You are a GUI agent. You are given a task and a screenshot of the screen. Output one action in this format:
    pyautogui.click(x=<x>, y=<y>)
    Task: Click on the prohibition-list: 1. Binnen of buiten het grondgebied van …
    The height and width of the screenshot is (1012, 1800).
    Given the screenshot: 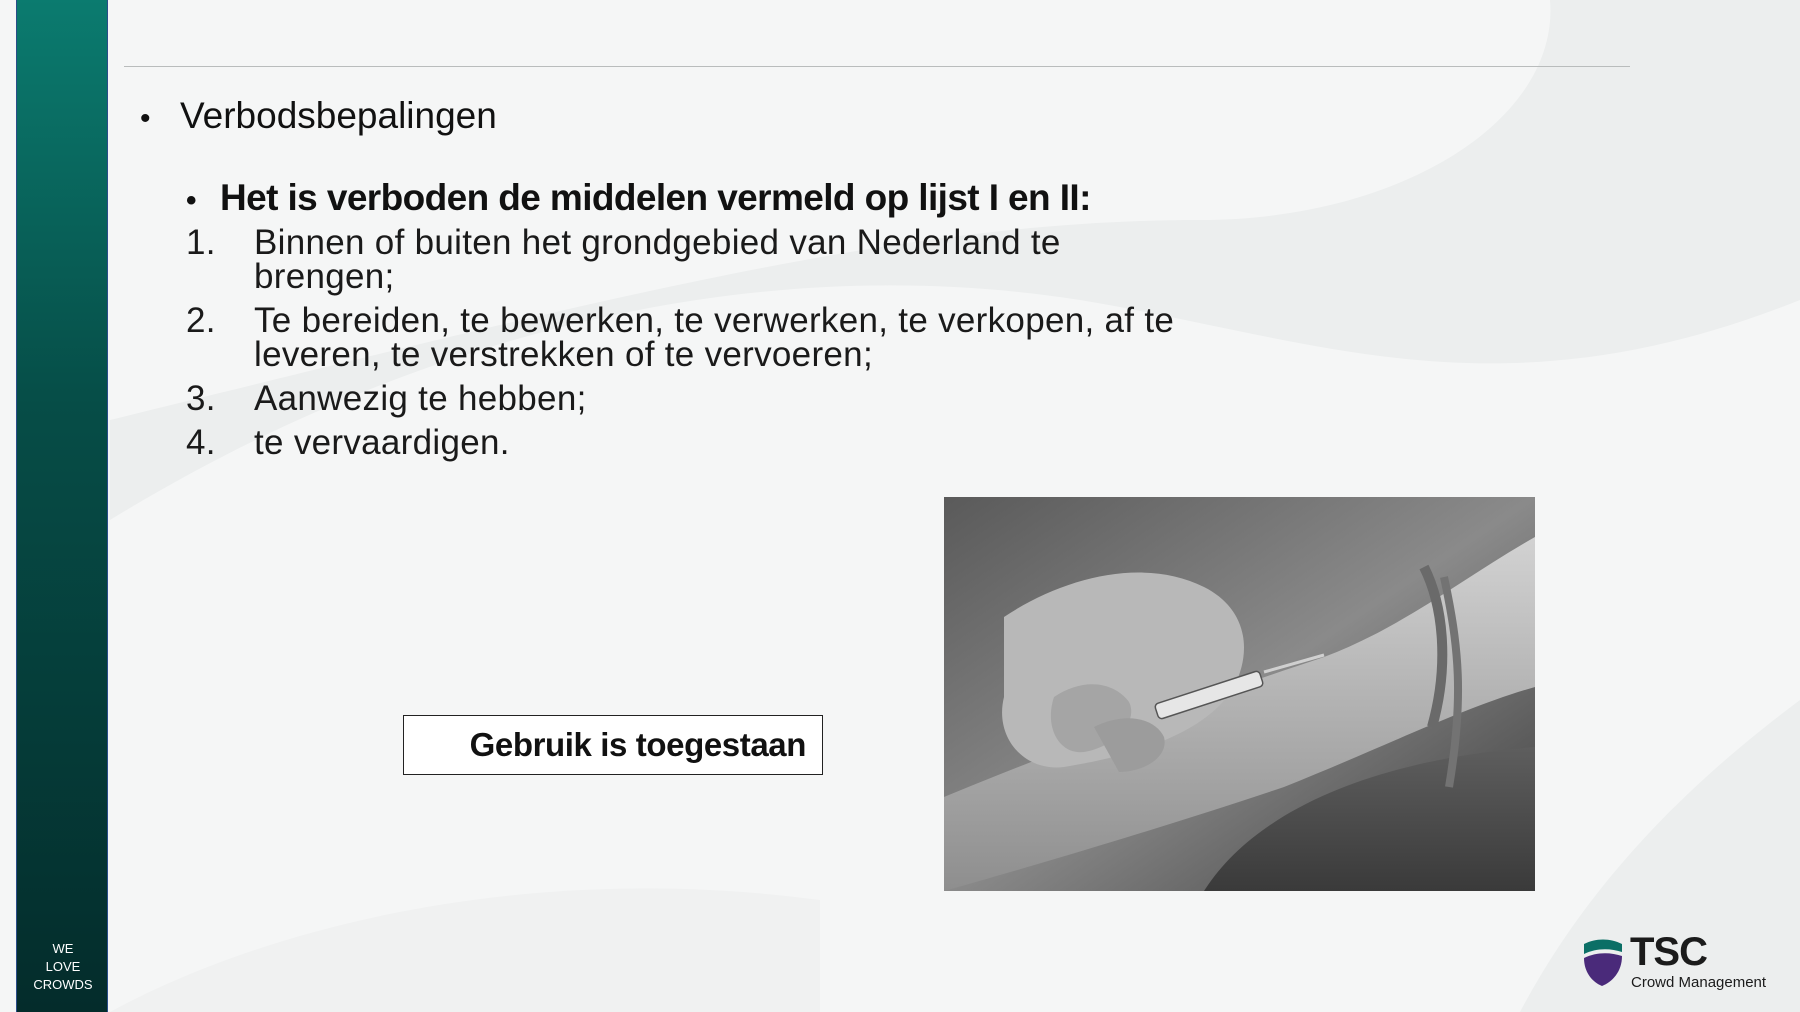 What is the action you would take?
    pyautogui.click(x=670, y=342)
    